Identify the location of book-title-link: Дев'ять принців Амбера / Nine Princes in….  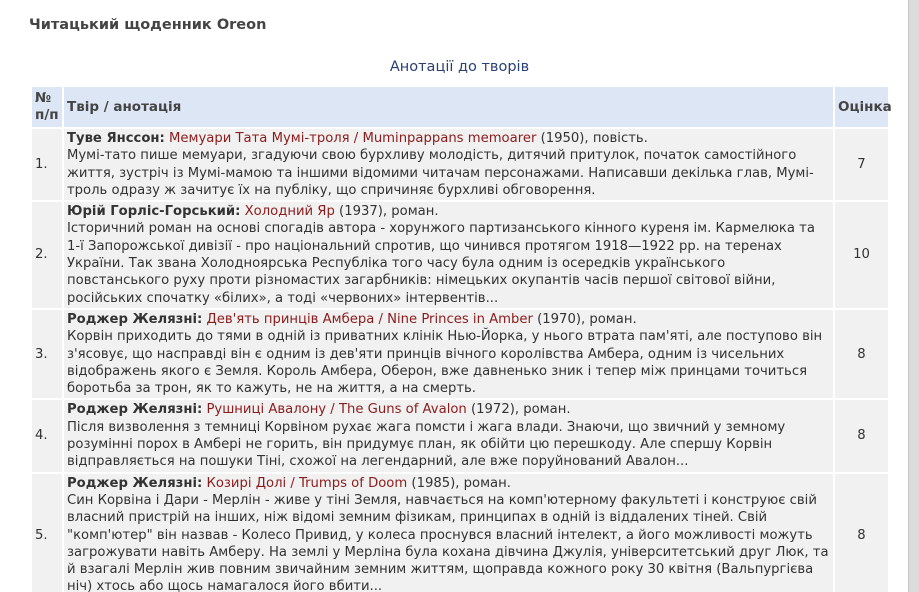
(369, 319).